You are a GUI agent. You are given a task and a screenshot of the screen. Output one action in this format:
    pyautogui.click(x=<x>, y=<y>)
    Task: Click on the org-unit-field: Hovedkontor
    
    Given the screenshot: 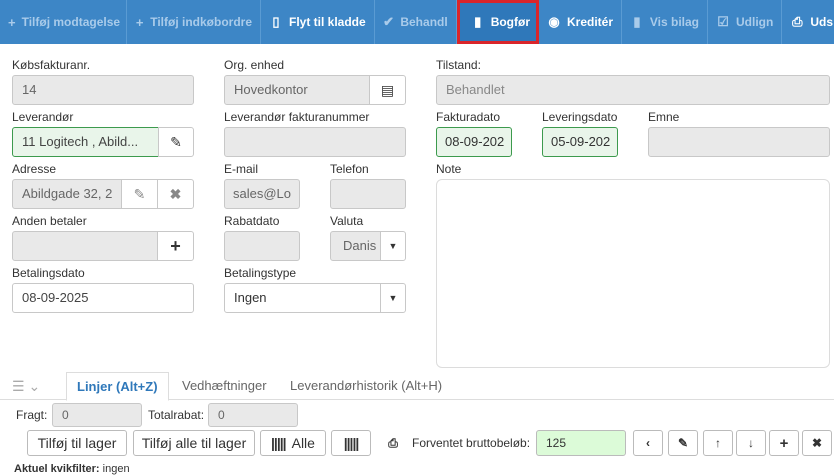 What is the action you would take?
    pyautogui.click(x=297, y=90)
    